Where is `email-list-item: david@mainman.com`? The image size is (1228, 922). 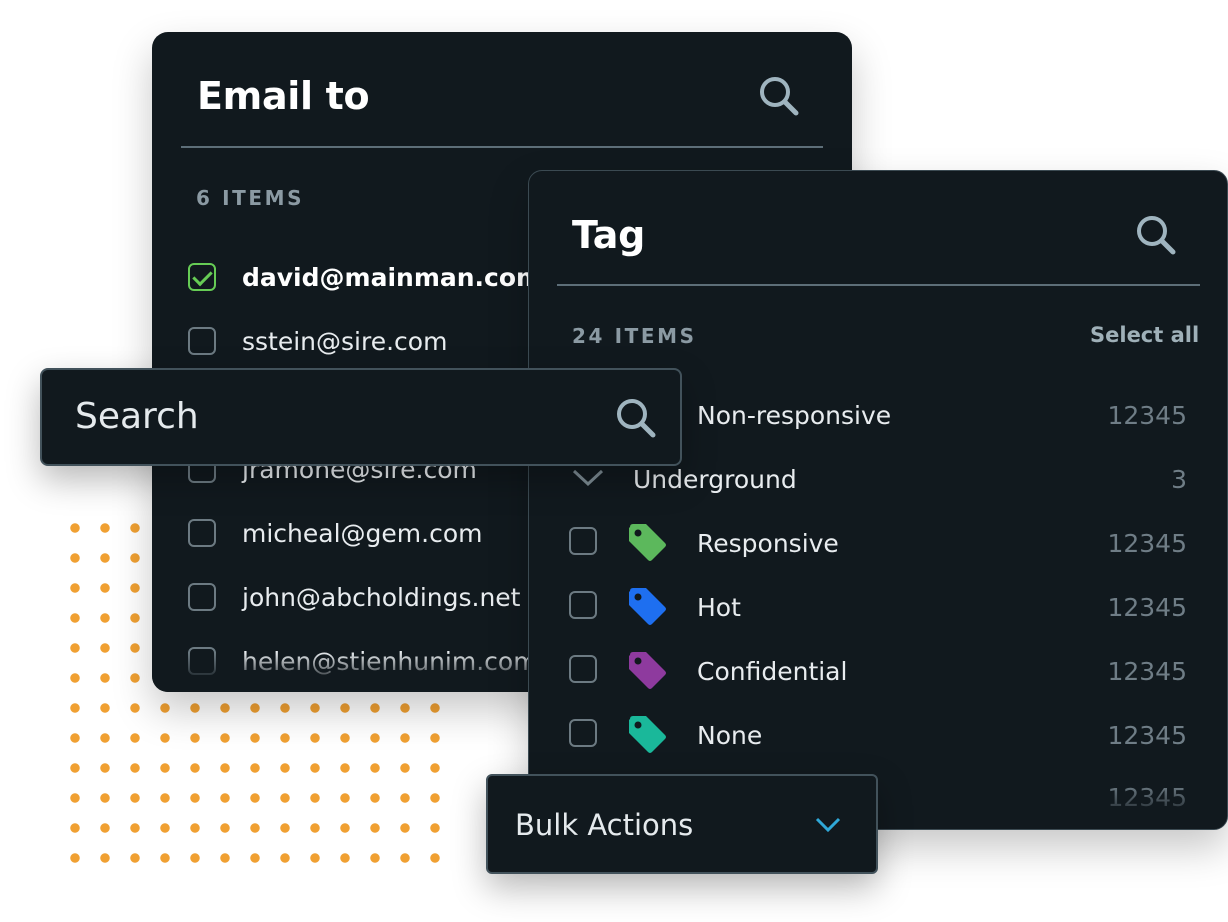 email-list-item: david@mainman.com is located at coordinates (365, 277).